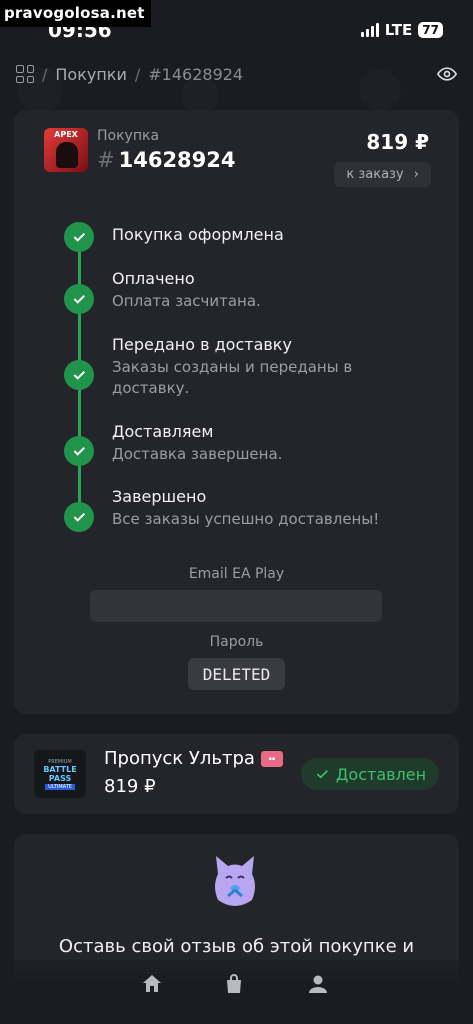  Describe the element at coordinates (235, 881) in the screenshot. I see `mascot-cat-icon` at that location.